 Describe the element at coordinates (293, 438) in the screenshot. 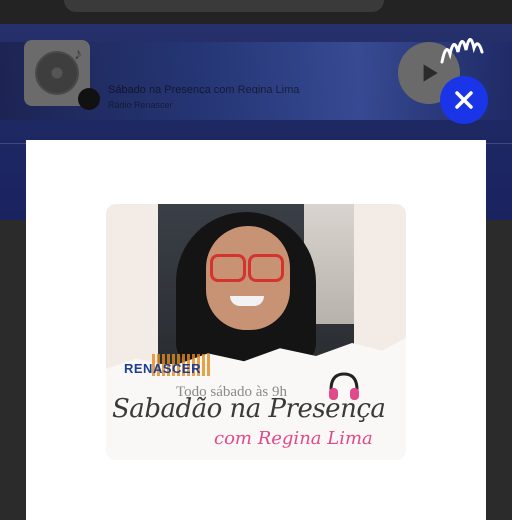

I see `host-name: com Regina Lima` at that location.